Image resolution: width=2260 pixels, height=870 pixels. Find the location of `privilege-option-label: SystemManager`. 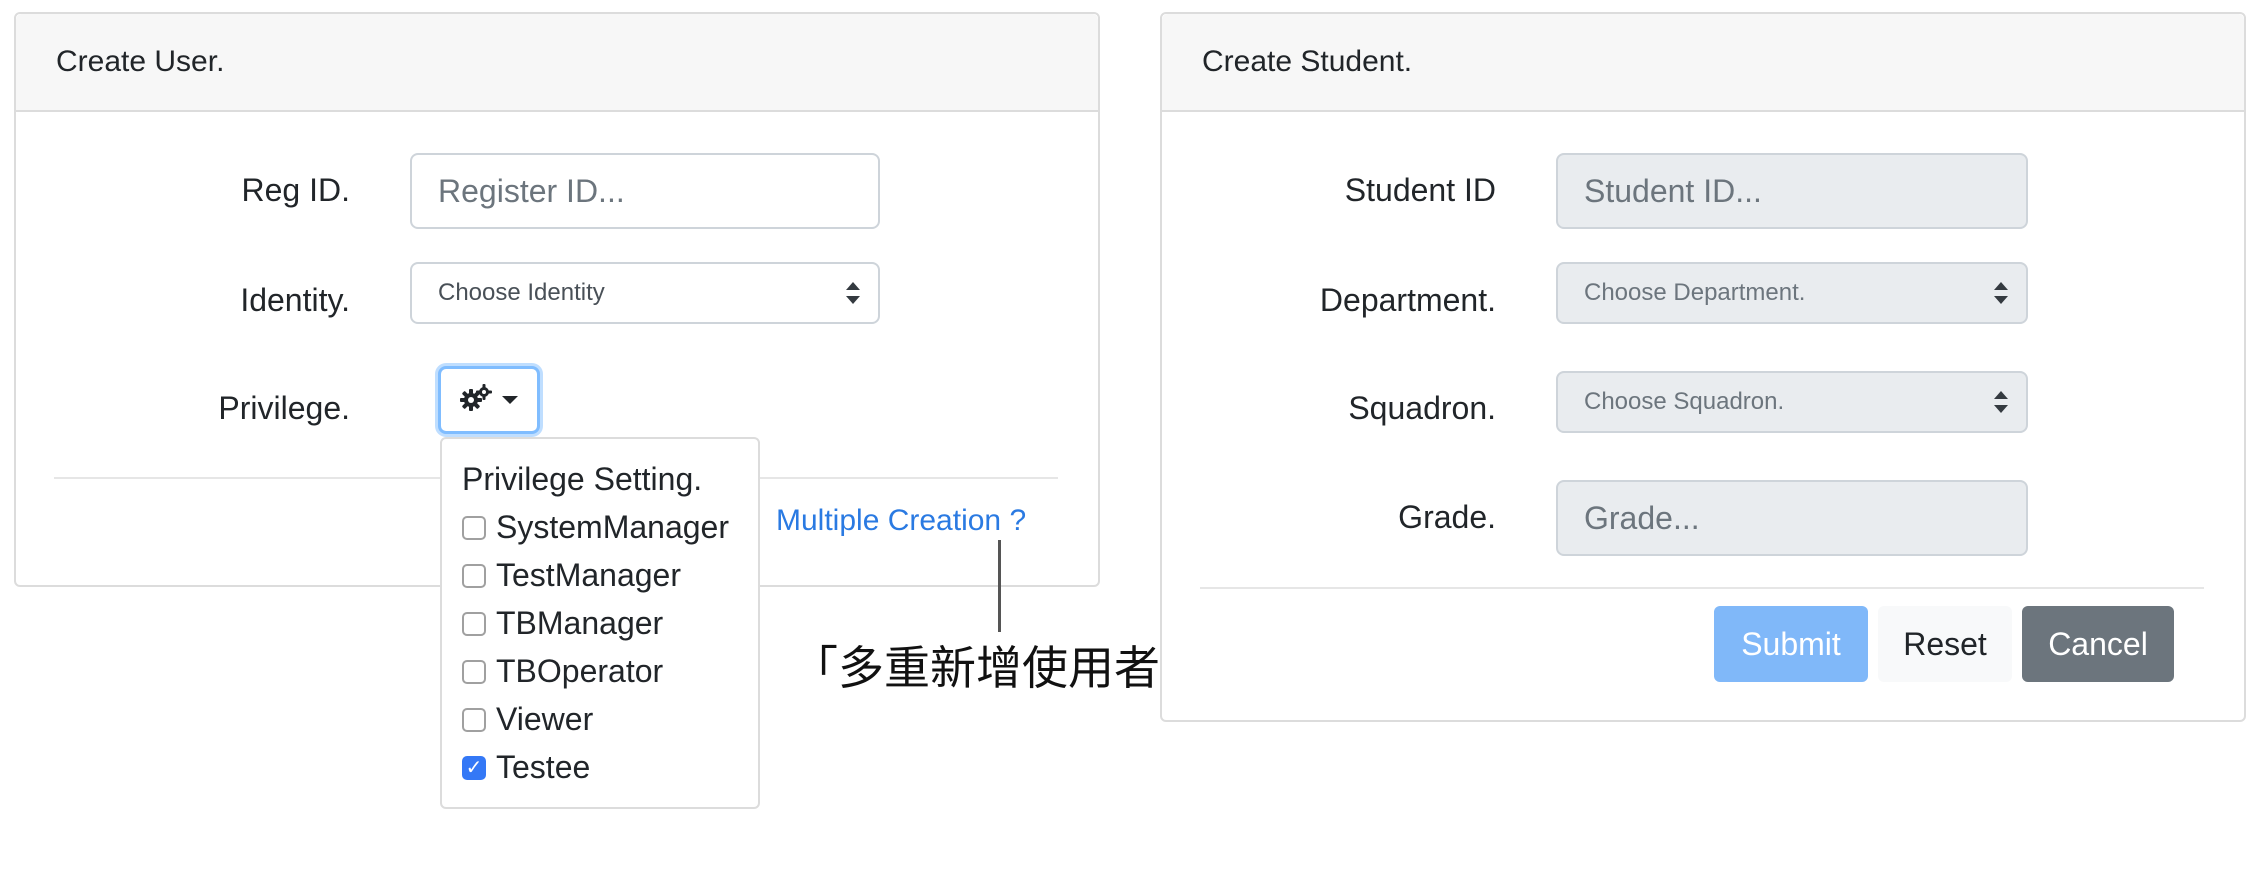

privilege-option-label: SystemManager is located at coordinates (612, 527).